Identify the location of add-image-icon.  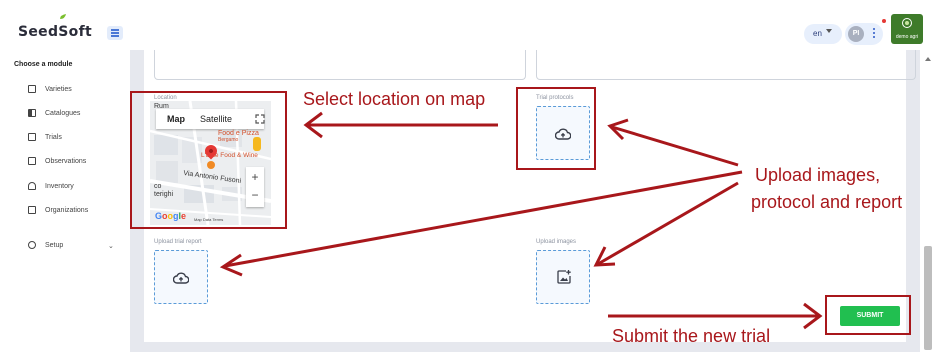
(564, 277).